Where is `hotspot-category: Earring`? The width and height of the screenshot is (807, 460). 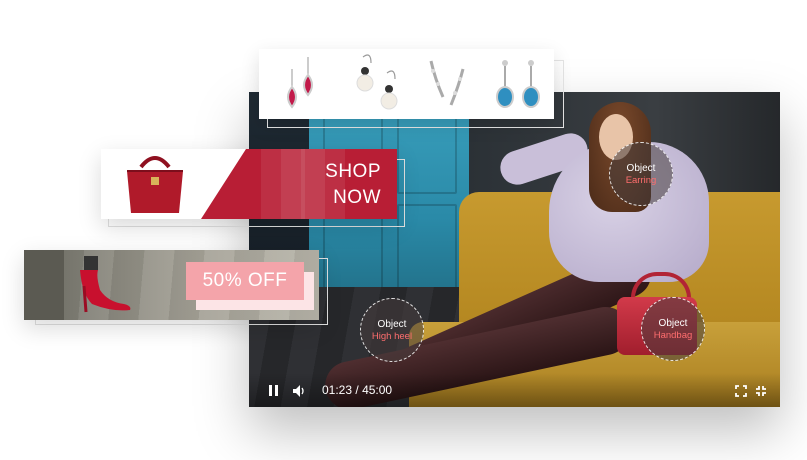 hotspot-category: Earring is located at coordinates (641, 180).